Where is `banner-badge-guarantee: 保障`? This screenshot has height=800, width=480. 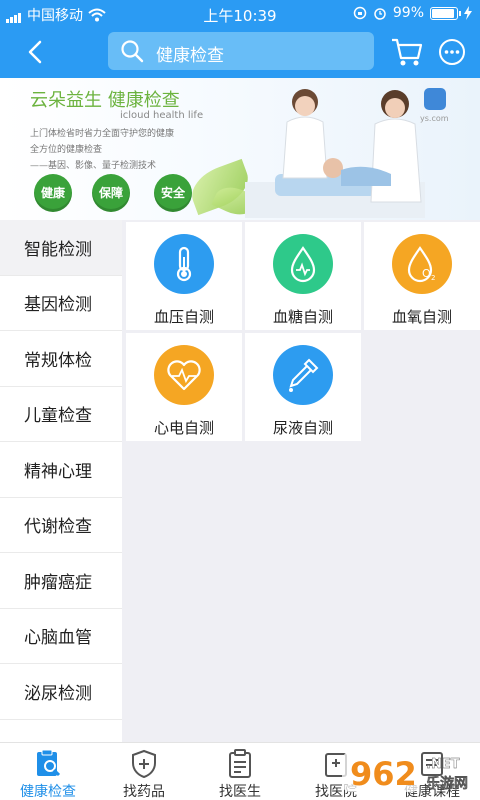 banner-badge-guarantee: 保障 is located at coordinates (111, 193).